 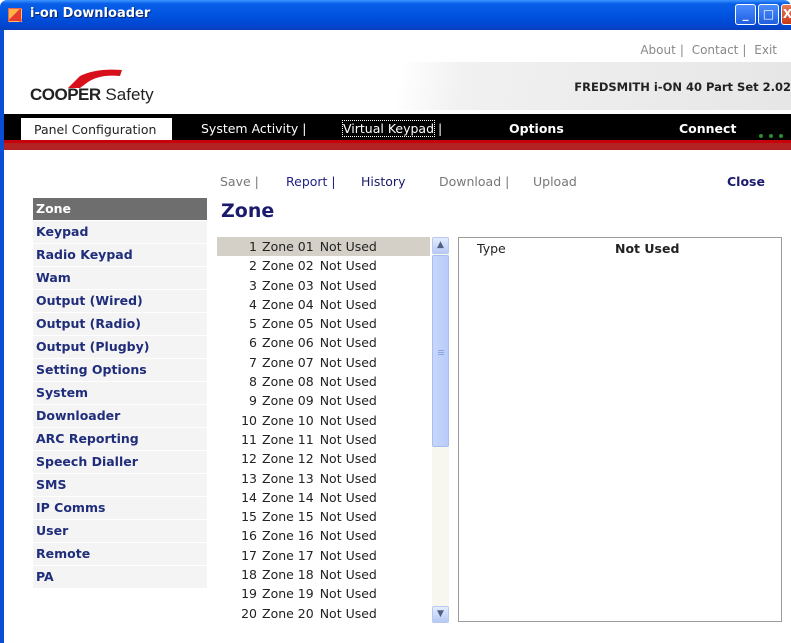 I want to click on logo-text: COOPER Safety, so click(x=92, y=94).